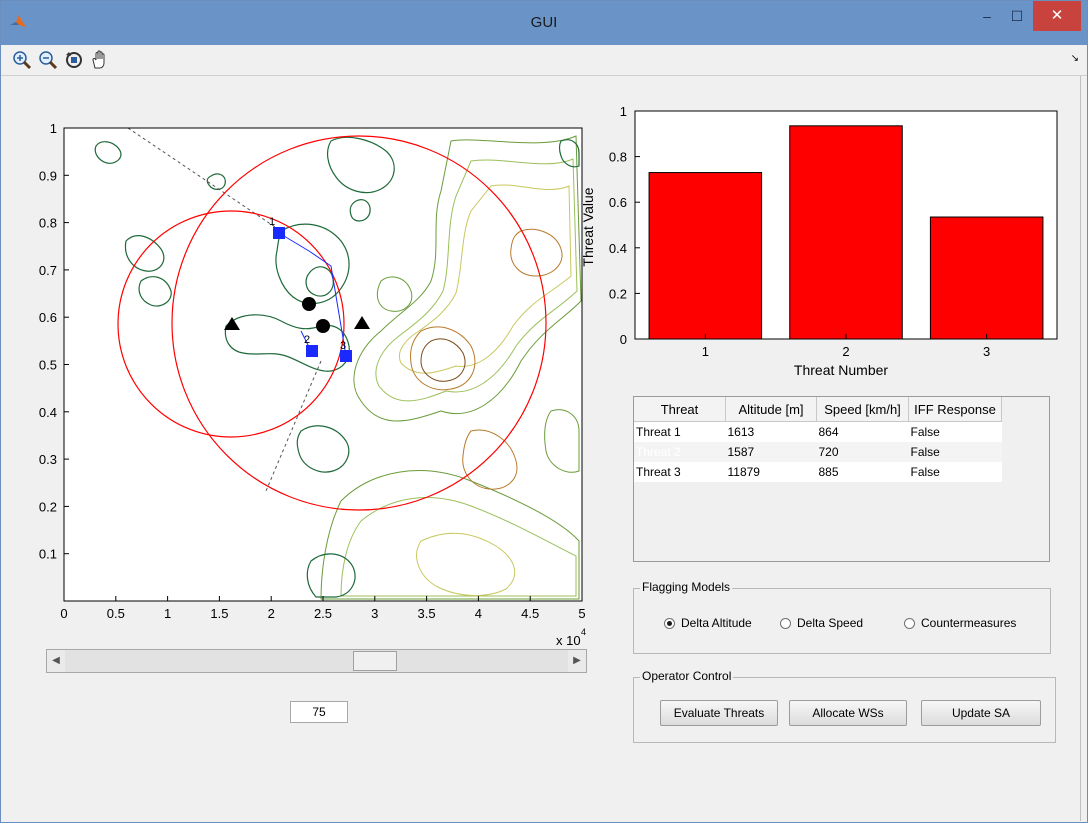  I want to click on col-threat: Threat, so click(680, 409).